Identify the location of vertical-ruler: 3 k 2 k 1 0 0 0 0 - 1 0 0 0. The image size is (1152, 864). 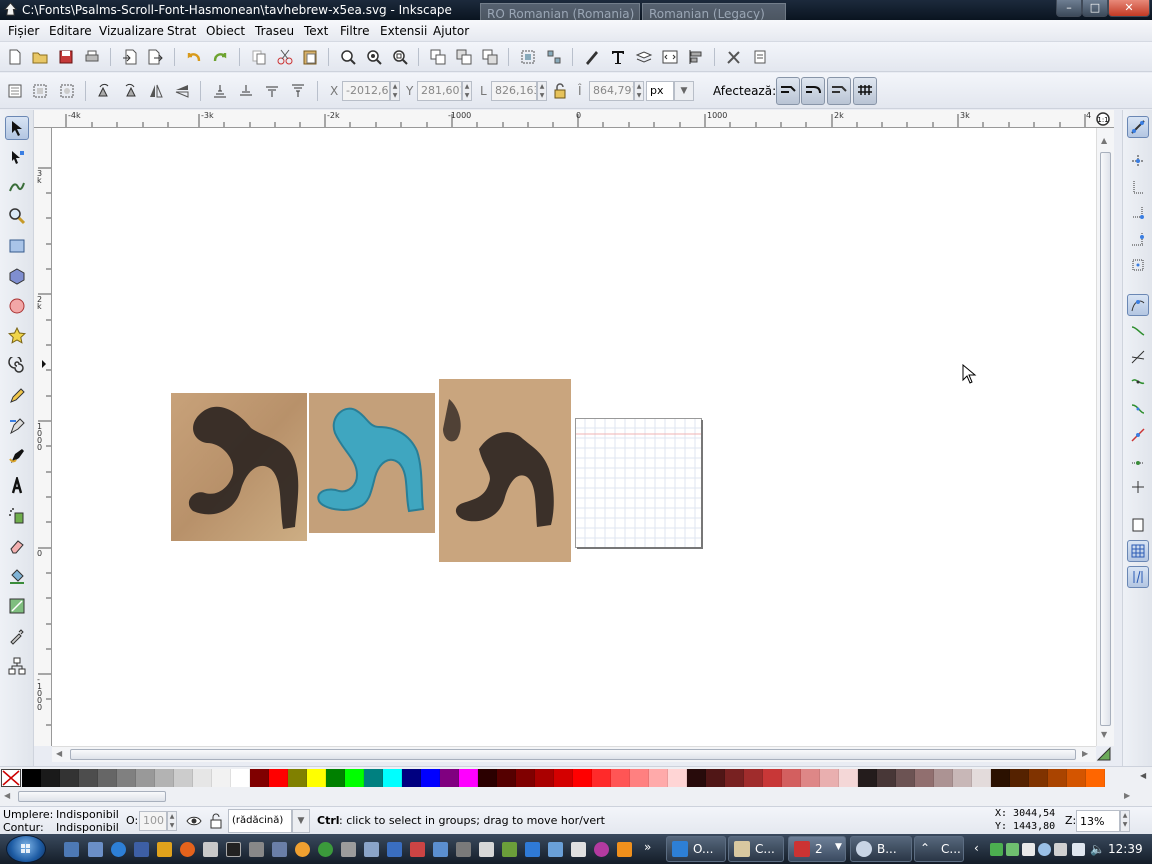
(43, 437).